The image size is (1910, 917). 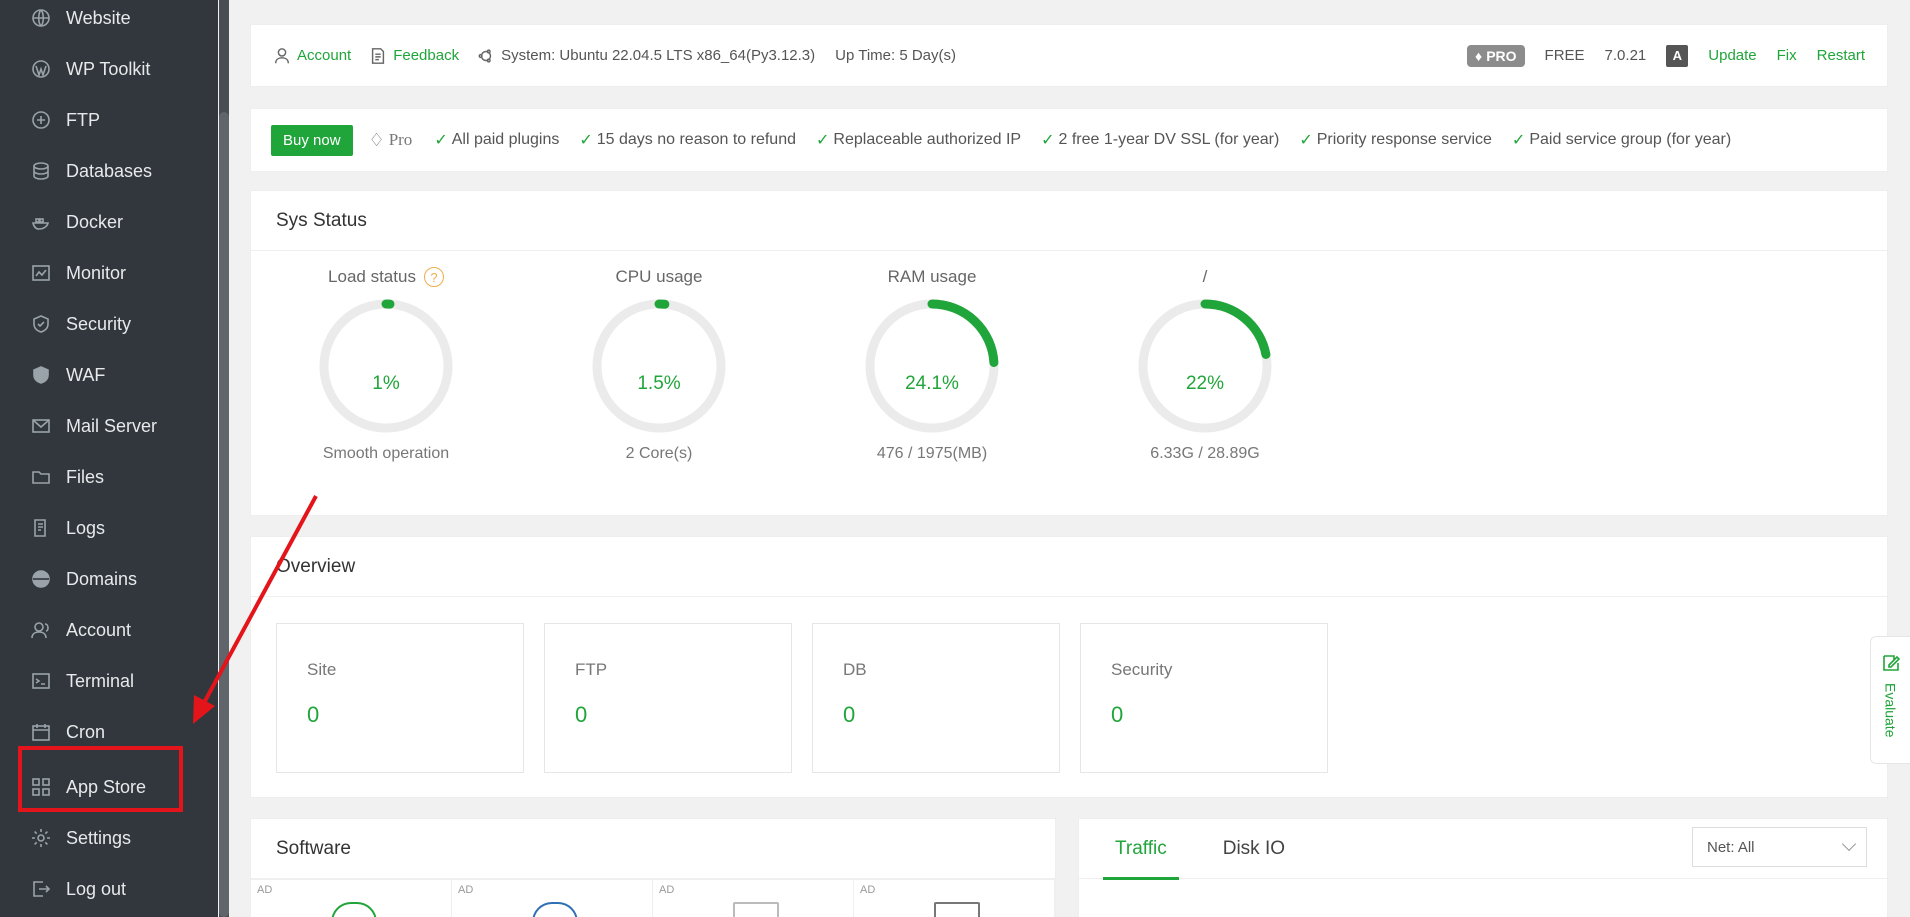 What do you see at coordinates (100, 680) in the screenshot?
I see `sidebar-item-label: Terminal` at bounding box center [100, 680].